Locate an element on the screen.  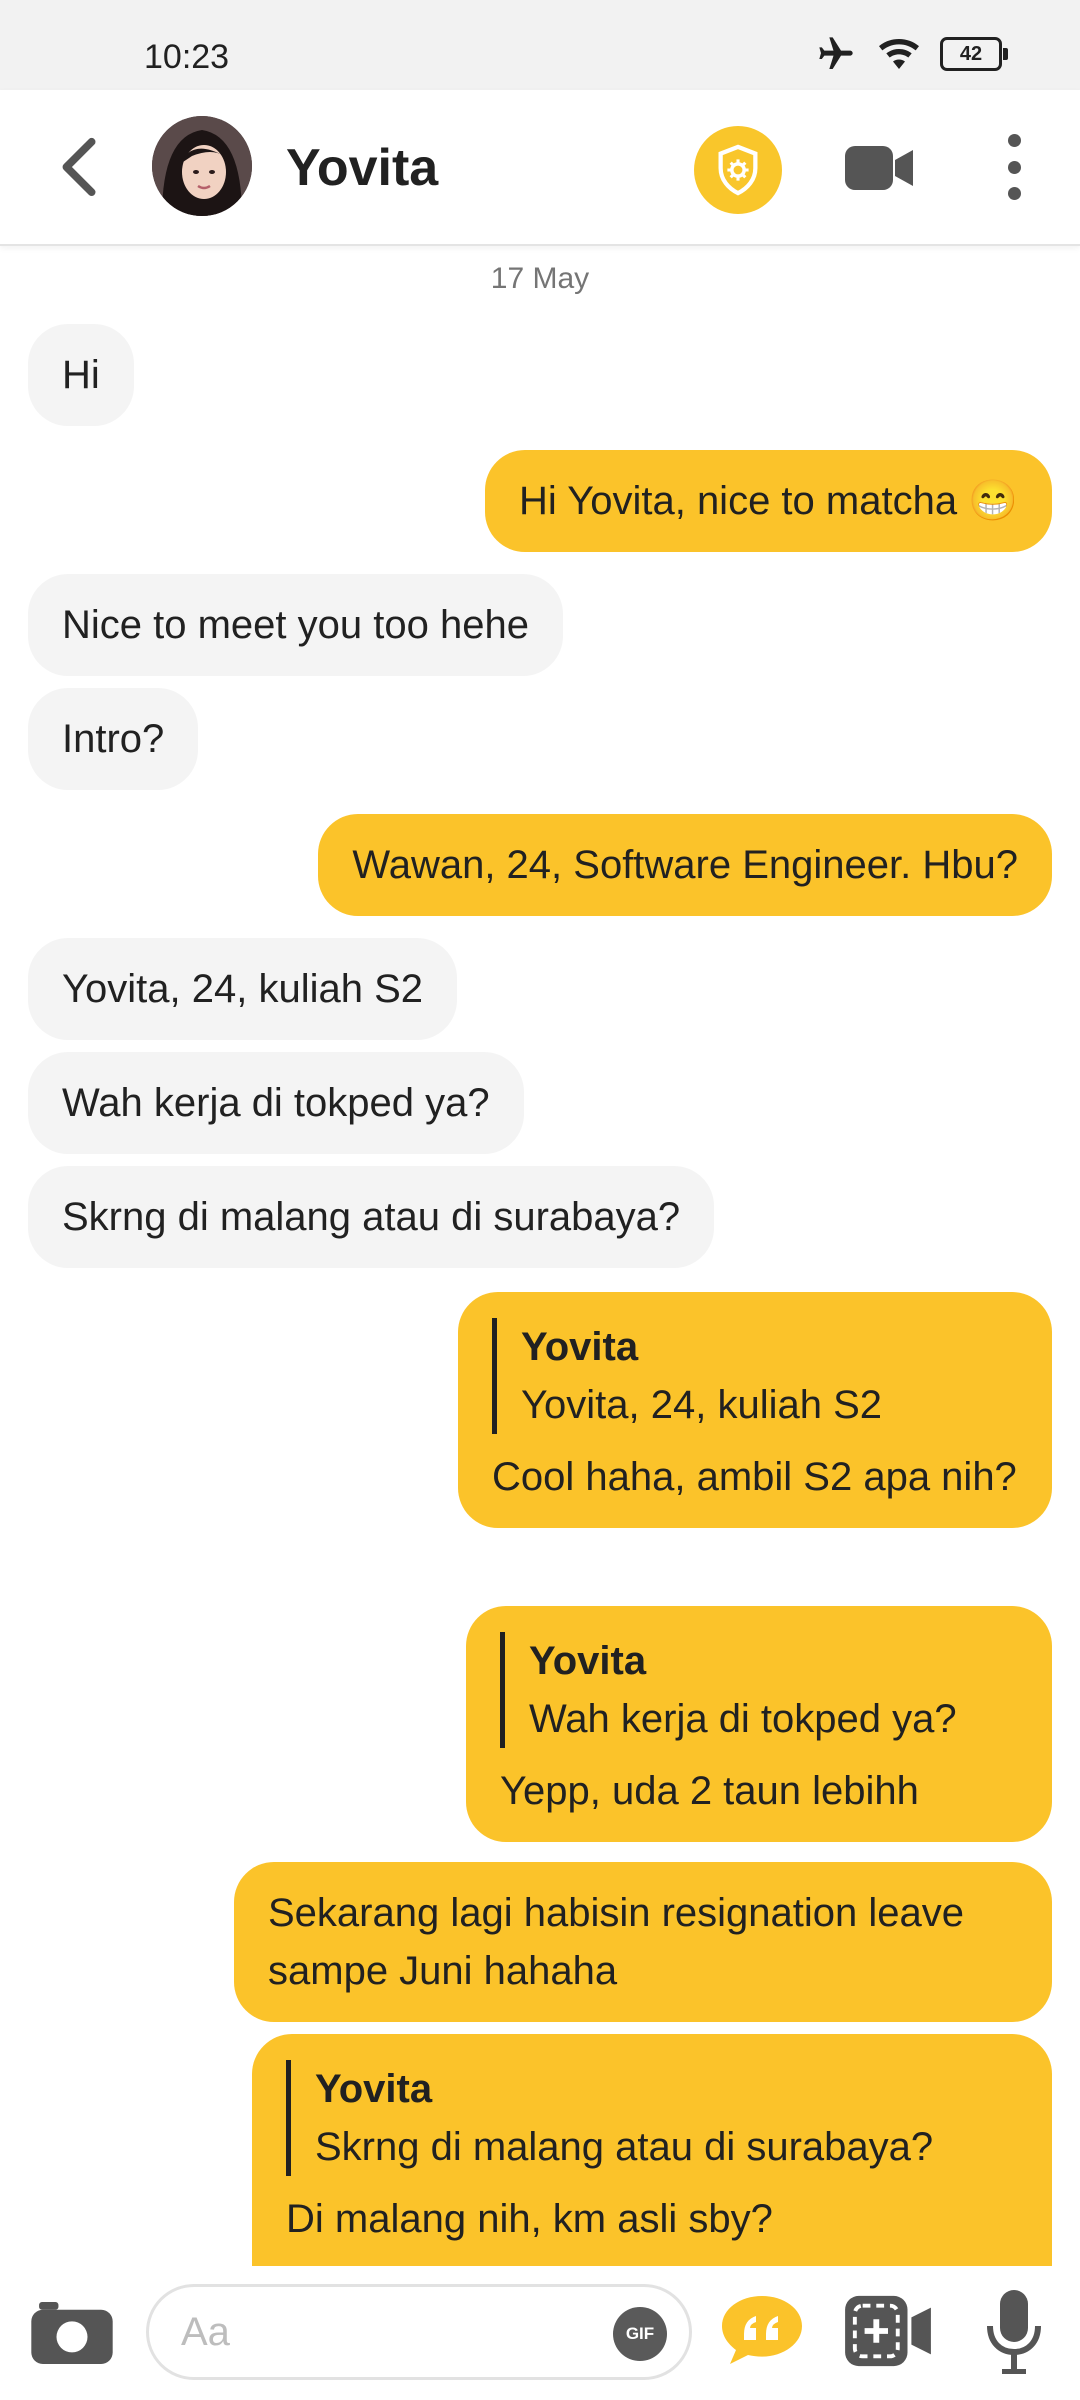
message-text: Wah kerja di tokped ya? is located at coordinates (276, 1103).